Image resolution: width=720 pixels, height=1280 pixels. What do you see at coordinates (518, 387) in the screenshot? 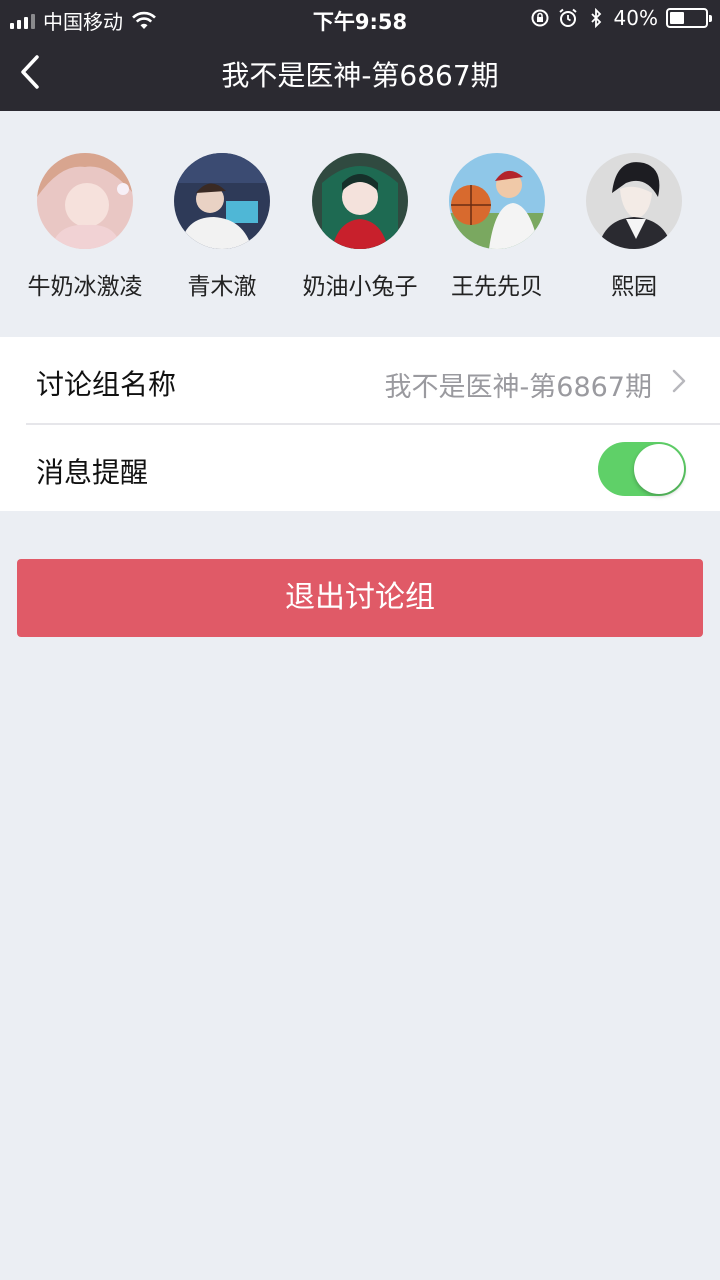
I see `group-name-value: 我不是医神-第6867期` at bounding box center [518, 387].